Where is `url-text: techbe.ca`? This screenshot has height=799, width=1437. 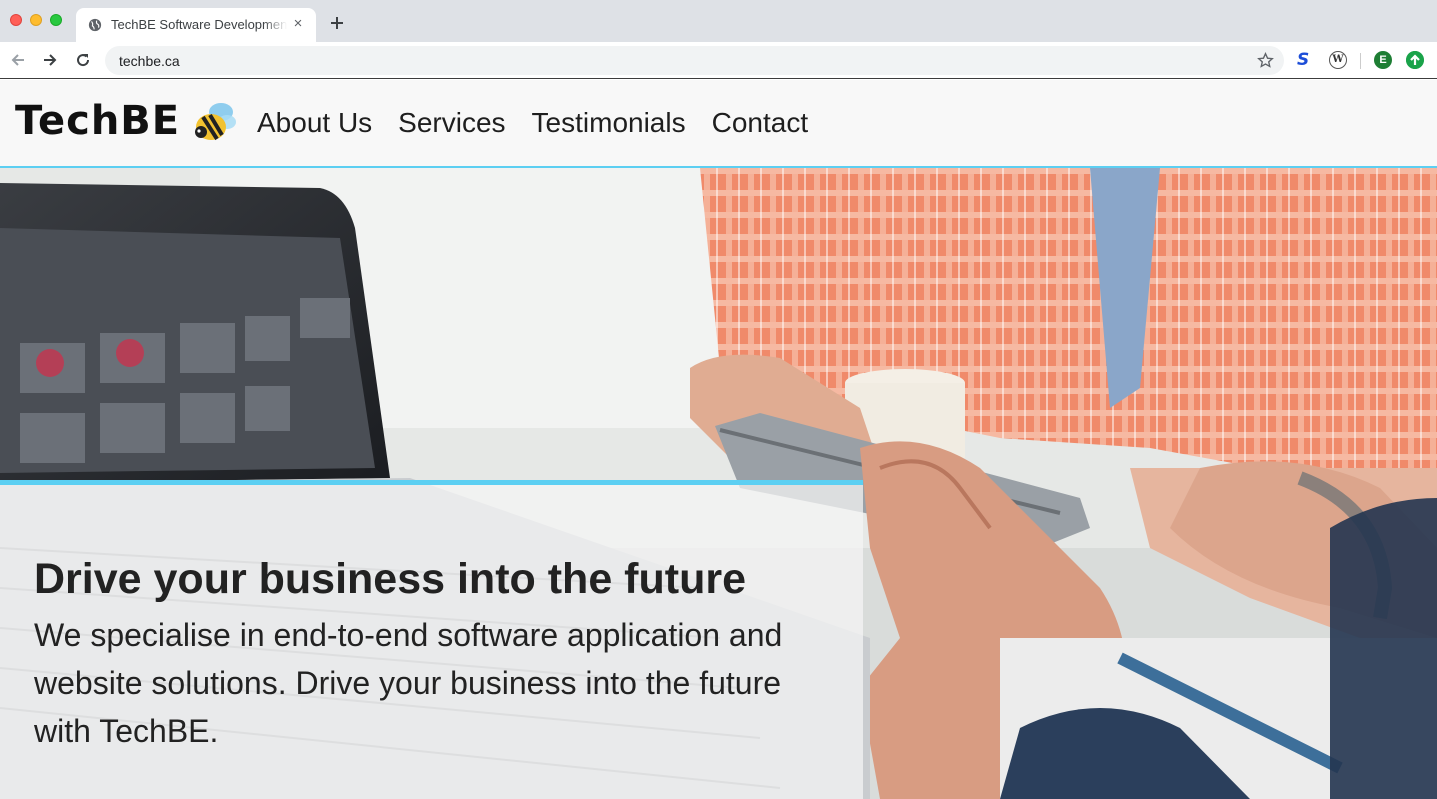
url-text: techbe.ca is located at coordinates (149, 61).